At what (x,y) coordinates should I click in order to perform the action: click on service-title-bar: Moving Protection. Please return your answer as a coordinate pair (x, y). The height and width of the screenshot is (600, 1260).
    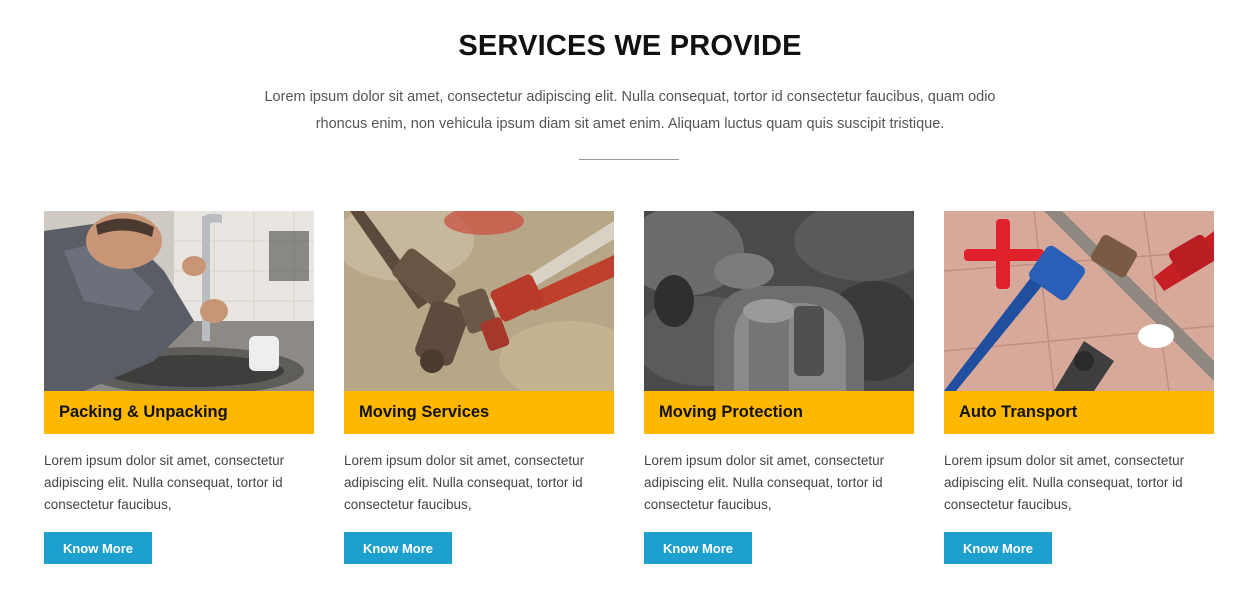
    Looking at the image, I should click on (779, 412).